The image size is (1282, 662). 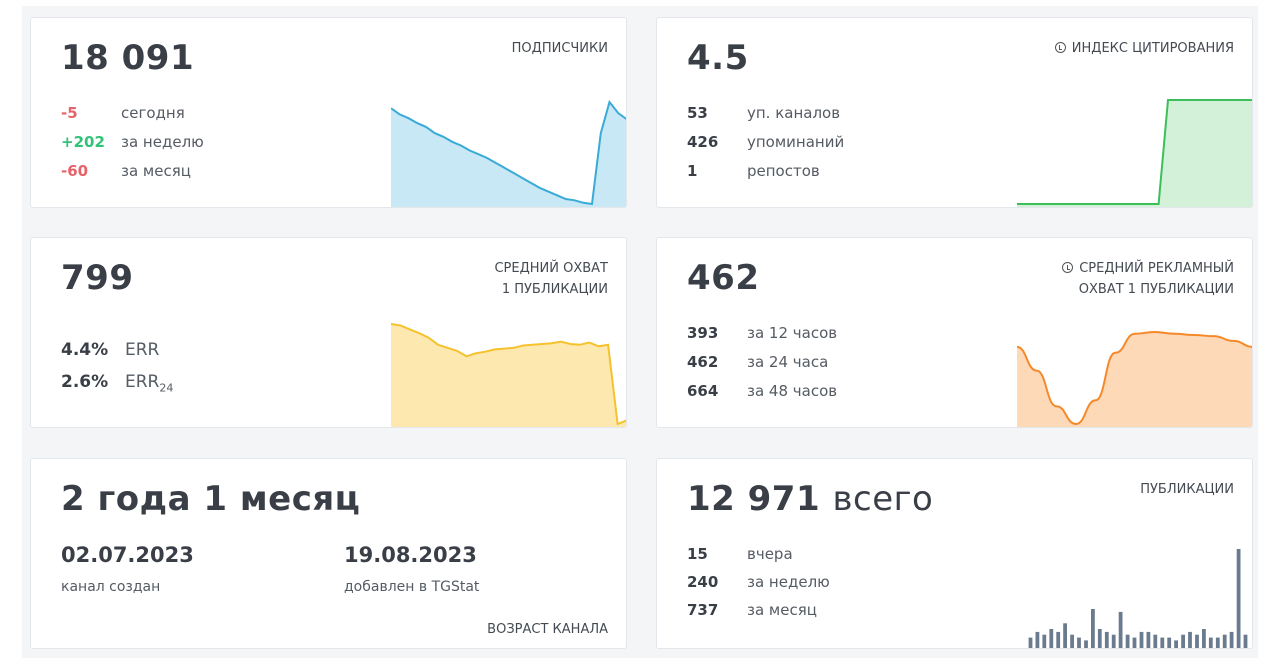 What do you see at coordinates (211, 499) in the screenshot?
I see `channel-age: 2 года 1 месяц` at bounding box center [211, 499].